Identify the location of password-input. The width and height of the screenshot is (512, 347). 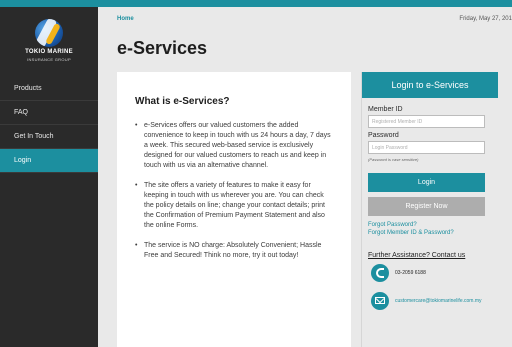
(426, 147).